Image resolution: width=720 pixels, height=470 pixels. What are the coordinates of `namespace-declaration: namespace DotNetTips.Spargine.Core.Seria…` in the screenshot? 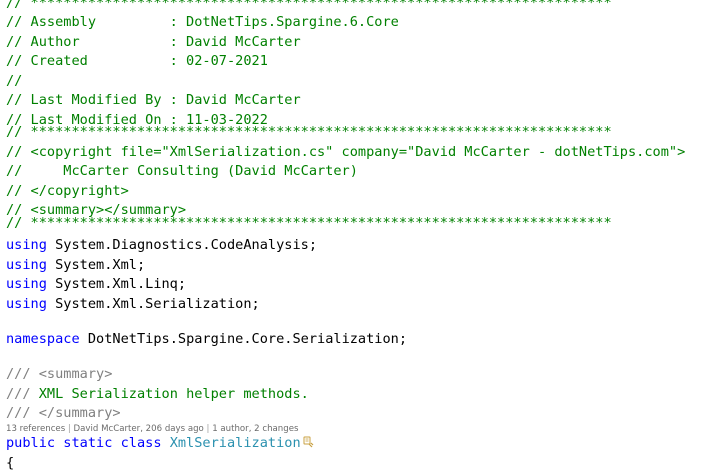 It's located at (206, 340).